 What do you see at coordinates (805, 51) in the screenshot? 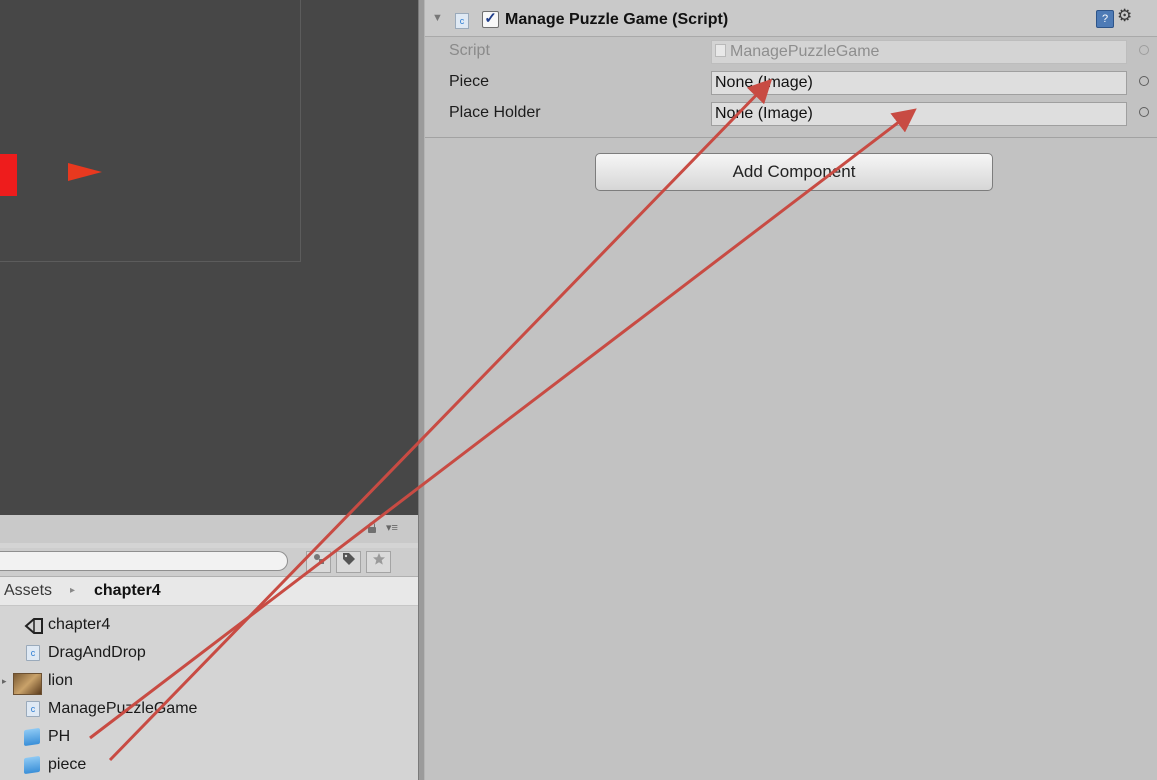
I see `field-value: ManagePuzzleGame` at bounding box center [805, 51].